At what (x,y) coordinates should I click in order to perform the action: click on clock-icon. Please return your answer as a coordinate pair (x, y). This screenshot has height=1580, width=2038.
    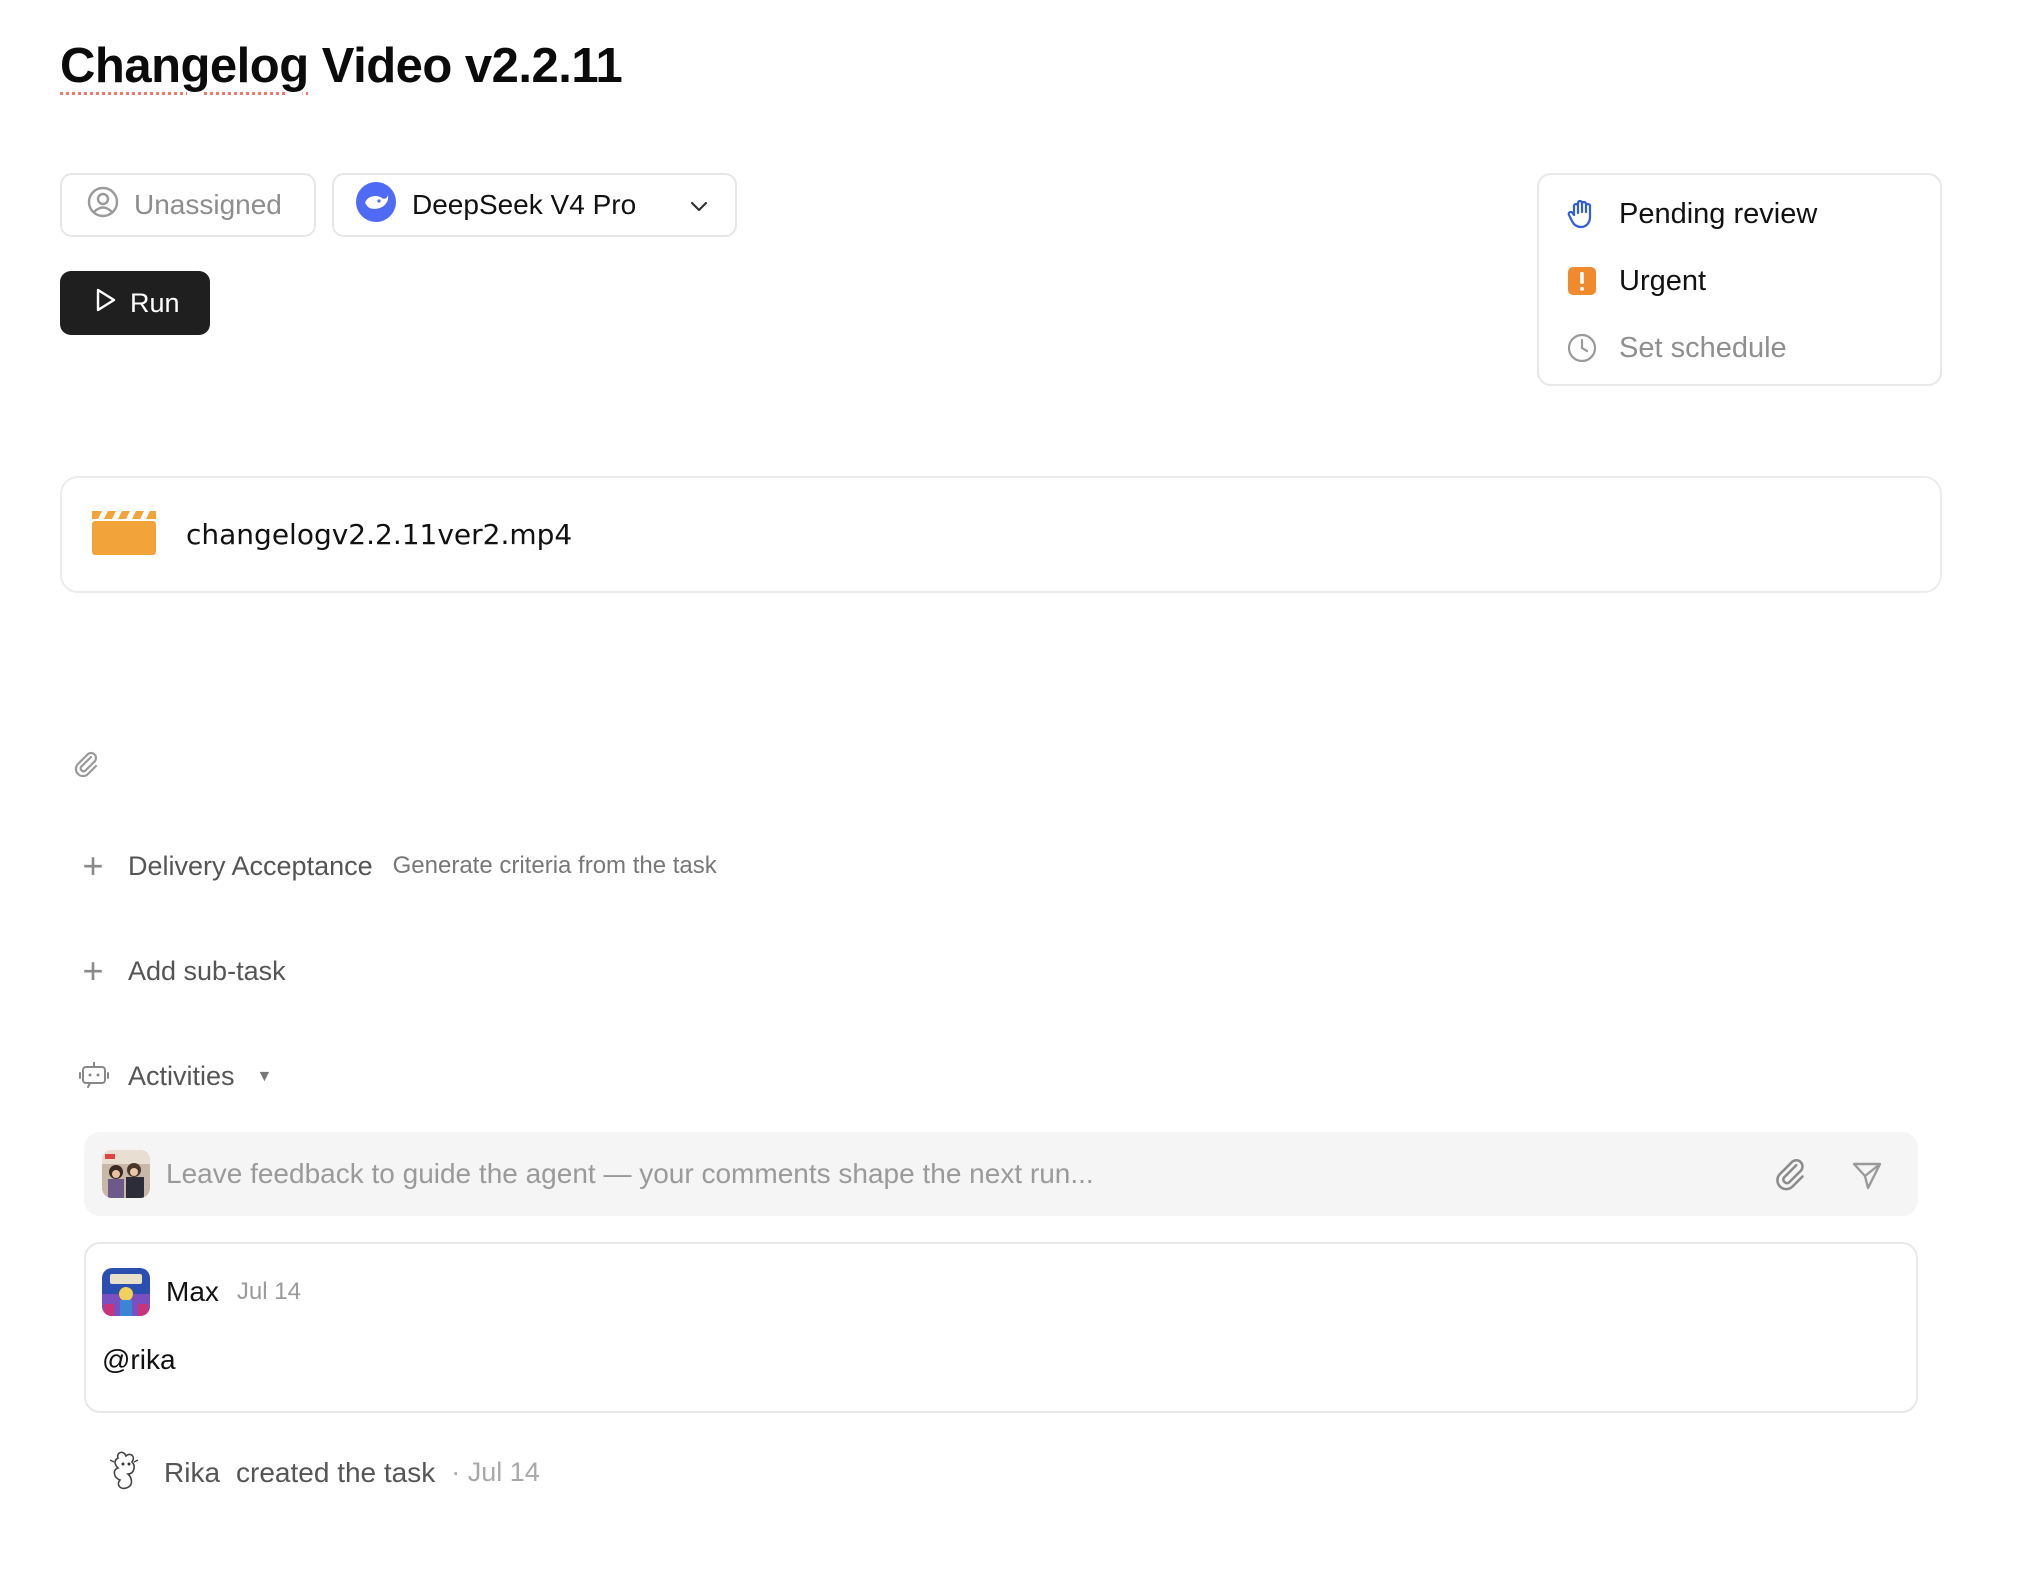
    Looking at the image, I should click on (1582, 348).